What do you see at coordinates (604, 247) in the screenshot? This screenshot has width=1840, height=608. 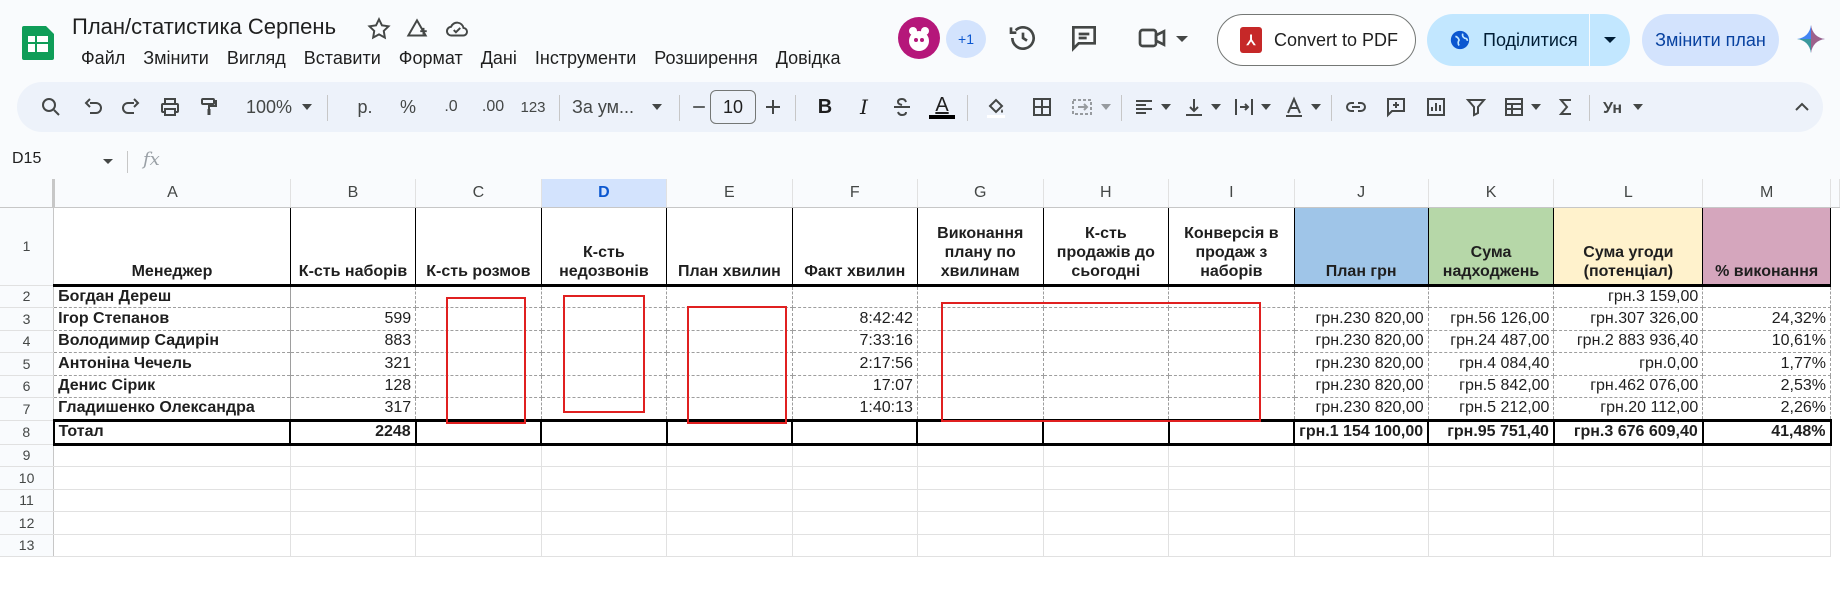 I see `header-cell: К-сть недозвонів` at bounding box center [604, 247].